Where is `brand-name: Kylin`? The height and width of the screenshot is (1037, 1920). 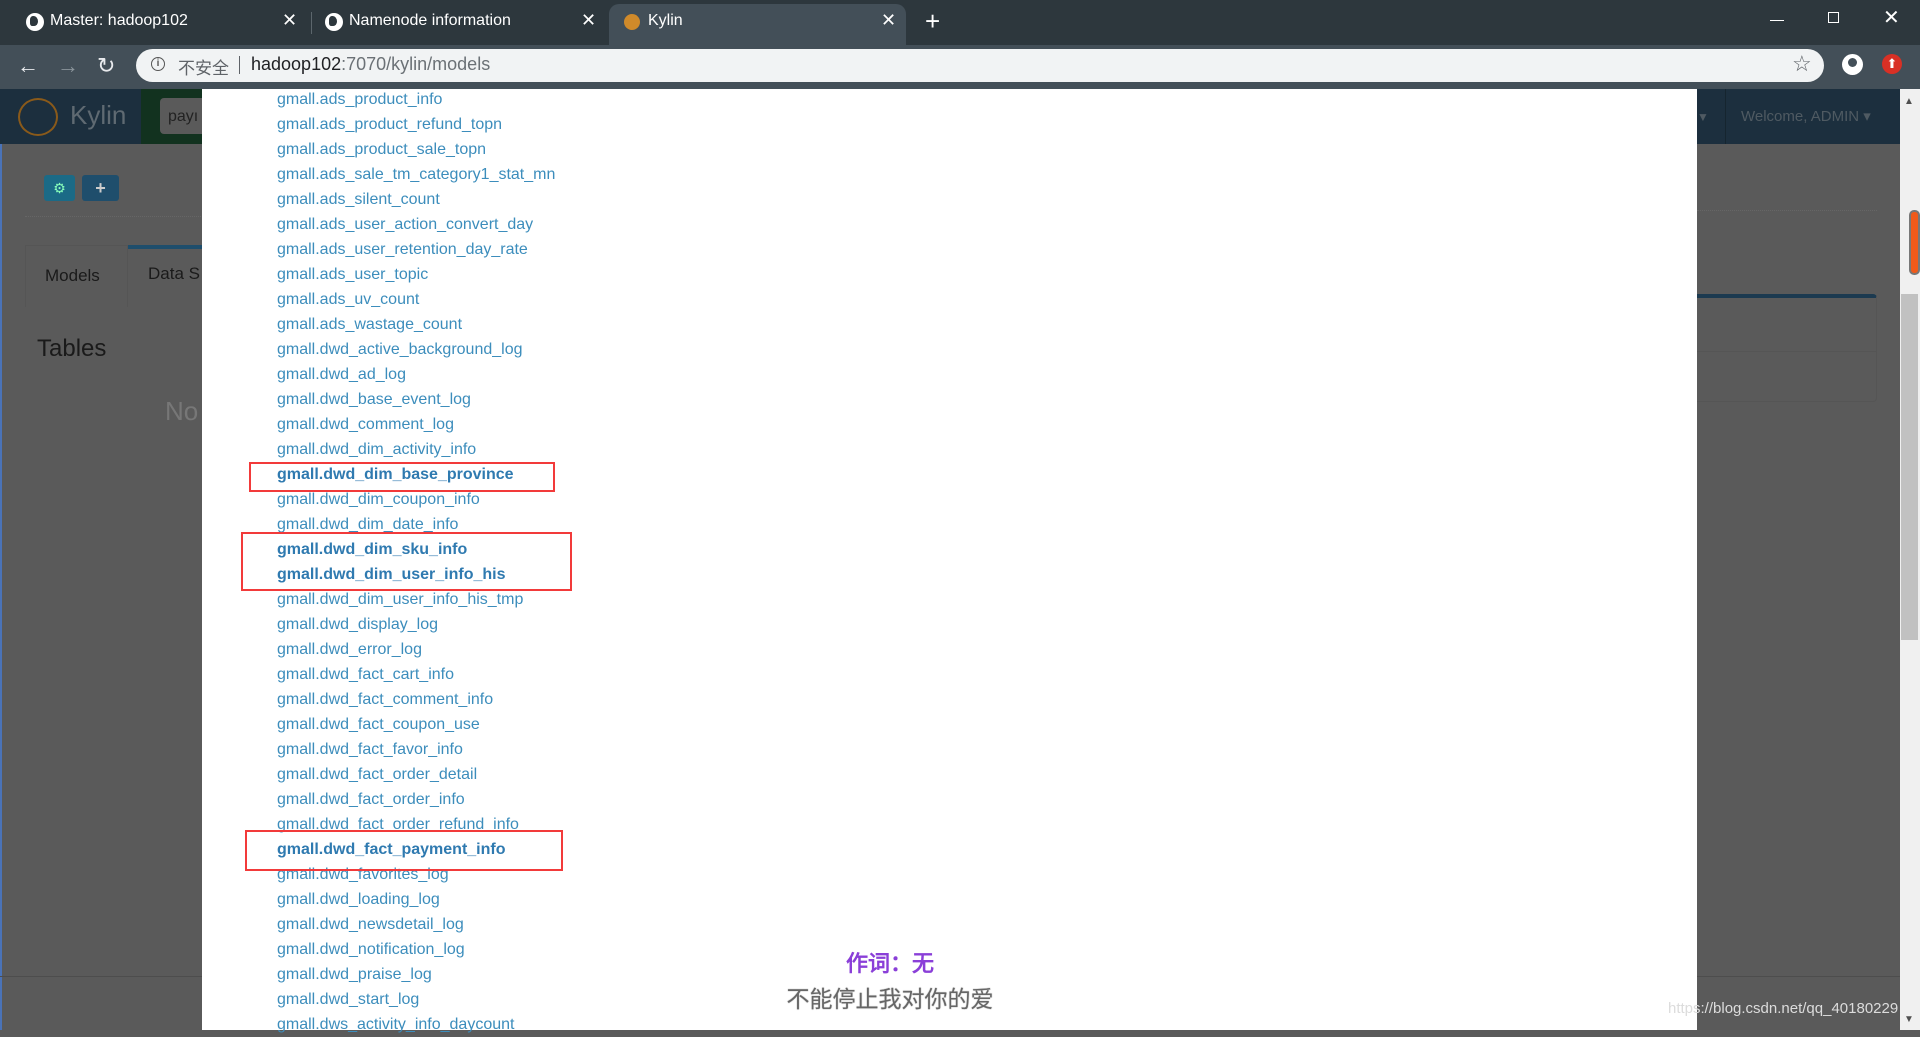 brand-name: Kylin is located at coordinates (98, 115).